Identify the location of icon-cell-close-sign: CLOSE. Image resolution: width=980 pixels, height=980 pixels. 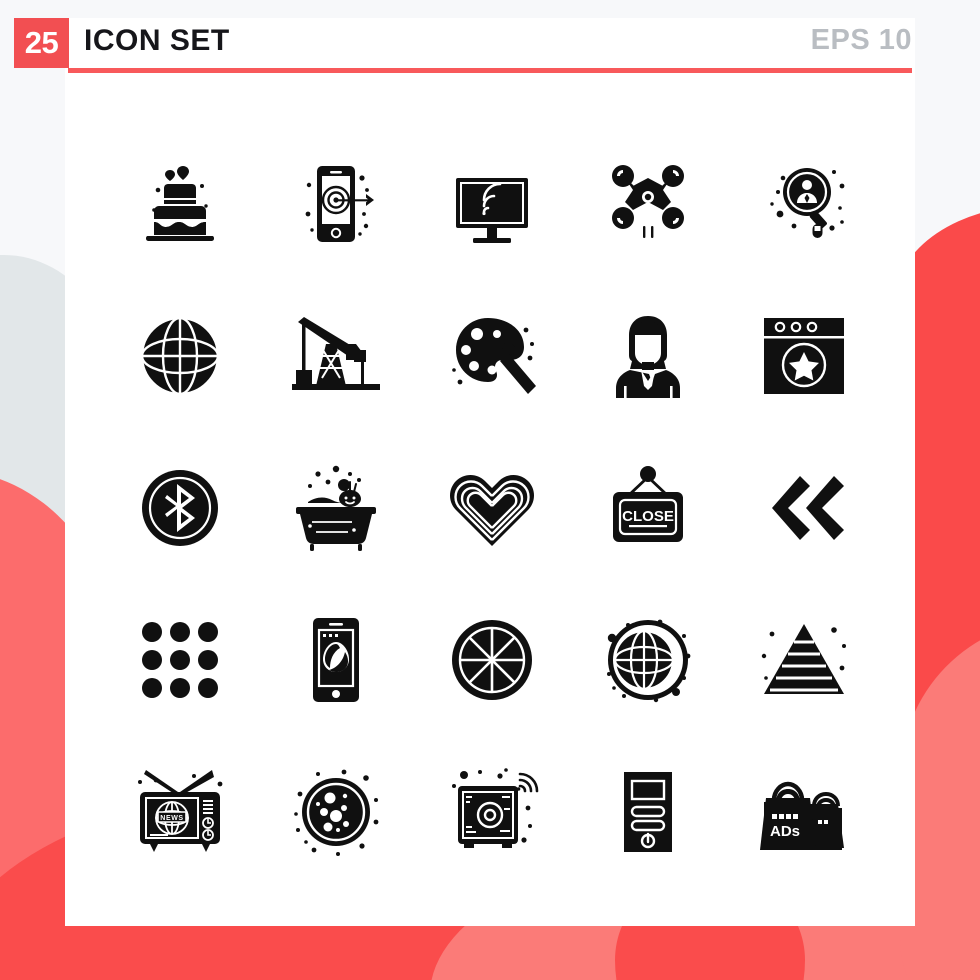
(648, 508).